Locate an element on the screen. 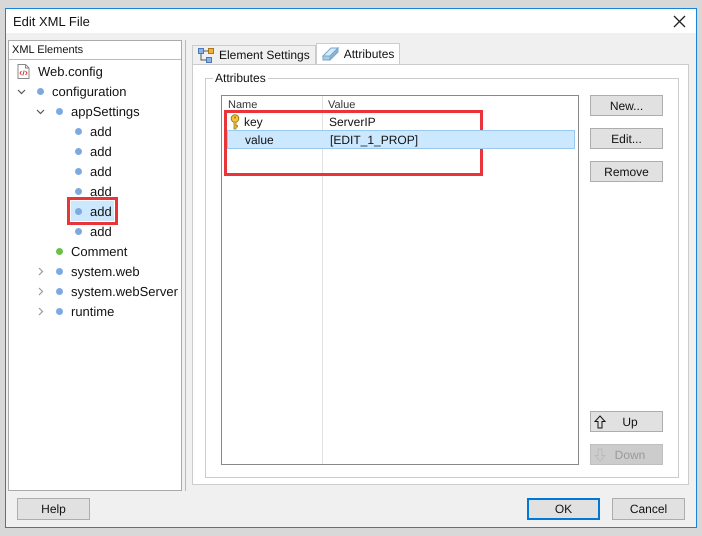  tree-item: system.web is located at coordinates (97, 271).